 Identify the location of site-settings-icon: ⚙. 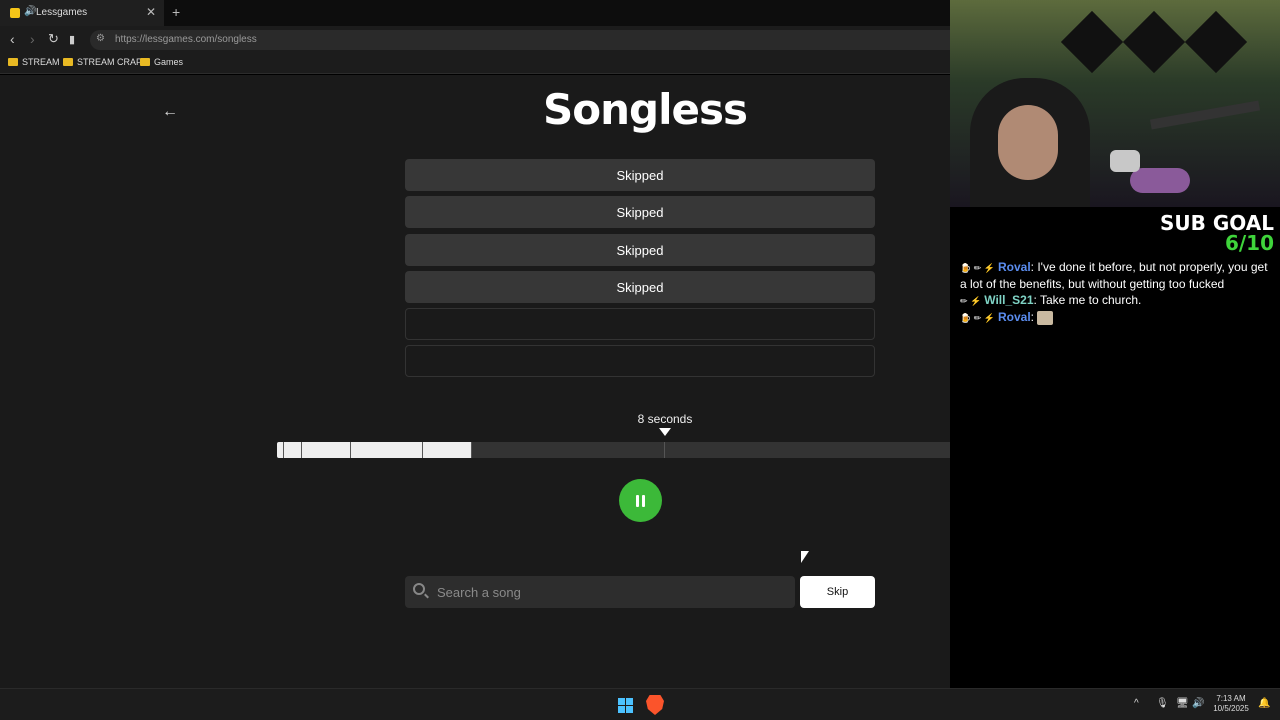
(100, 38).